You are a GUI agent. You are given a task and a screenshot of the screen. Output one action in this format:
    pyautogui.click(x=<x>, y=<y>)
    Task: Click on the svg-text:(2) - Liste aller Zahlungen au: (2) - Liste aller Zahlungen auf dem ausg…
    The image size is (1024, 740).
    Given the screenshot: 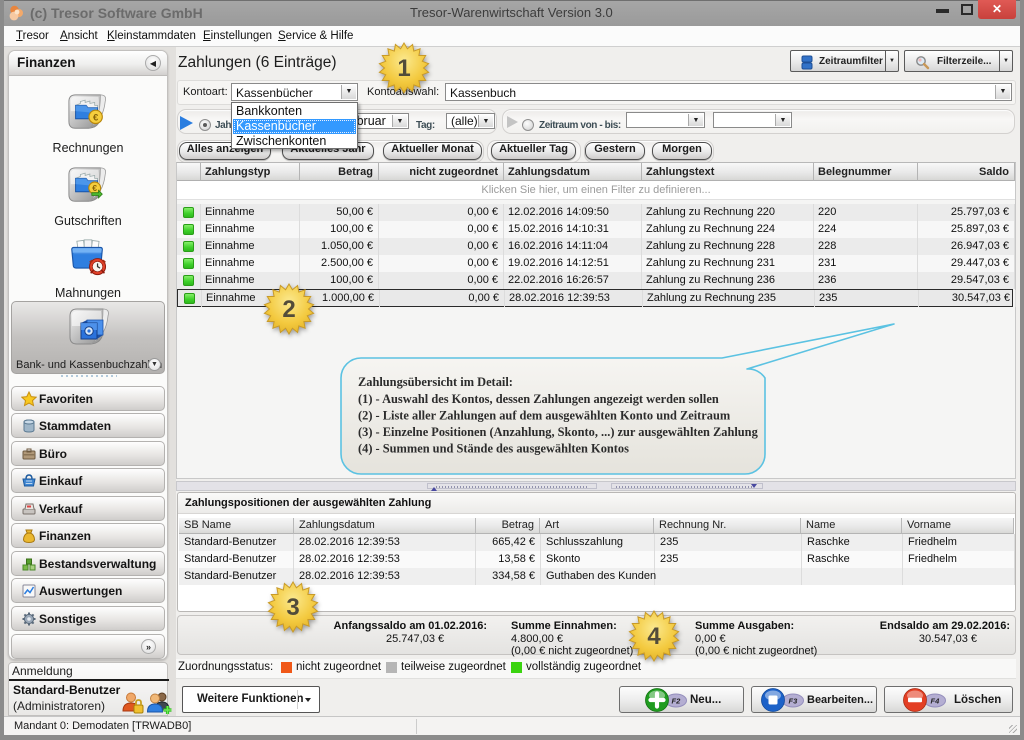 What is the action you would take?
    pyautogui.click(x=544, y=416)
    